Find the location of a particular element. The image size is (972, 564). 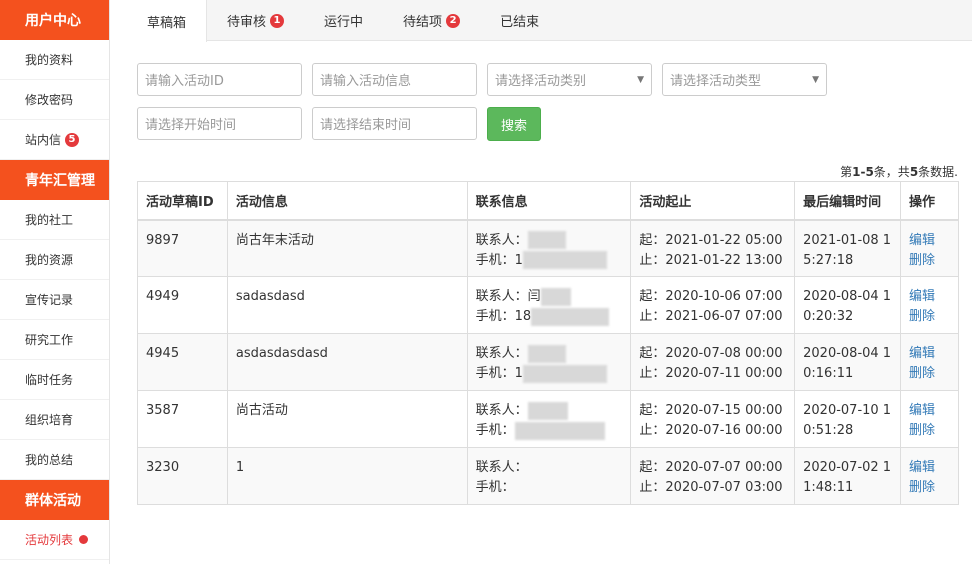

start-time-input: 请选择开始时间 is located at coordinates (219, 123).